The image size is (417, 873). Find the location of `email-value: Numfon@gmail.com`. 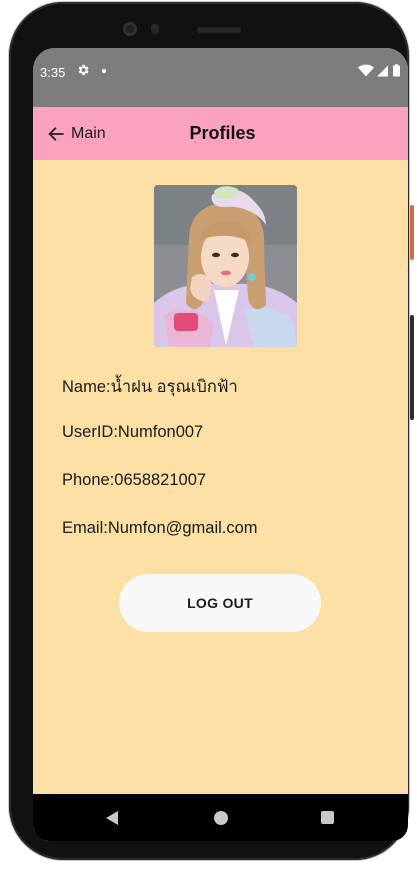

email-value: Numfon@gmail.com is located at coordinates (182, 528).